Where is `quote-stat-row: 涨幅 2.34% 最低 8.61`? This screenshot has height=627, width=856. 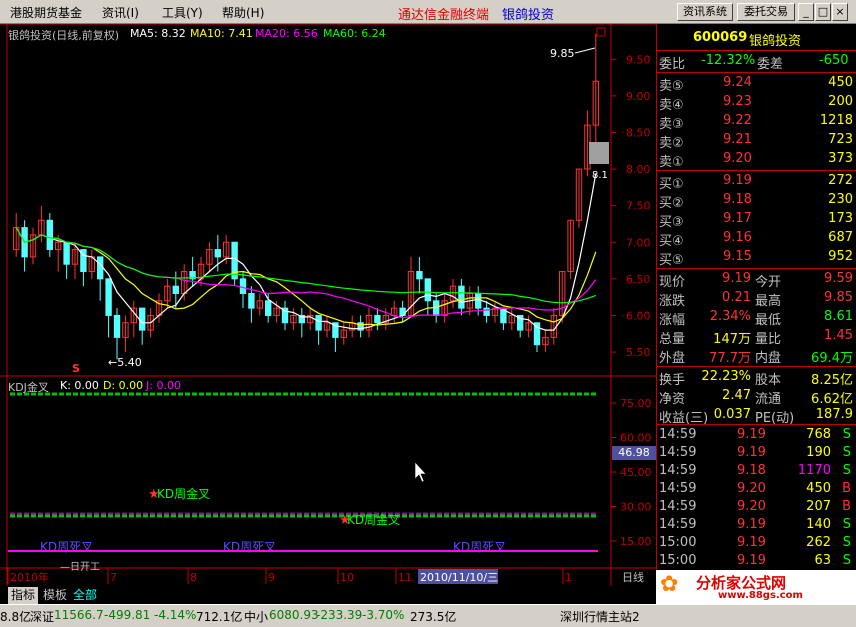 quote-stat-row: 涨幅 2.34% 最低 8.61 is located at coordinates (756, 318).